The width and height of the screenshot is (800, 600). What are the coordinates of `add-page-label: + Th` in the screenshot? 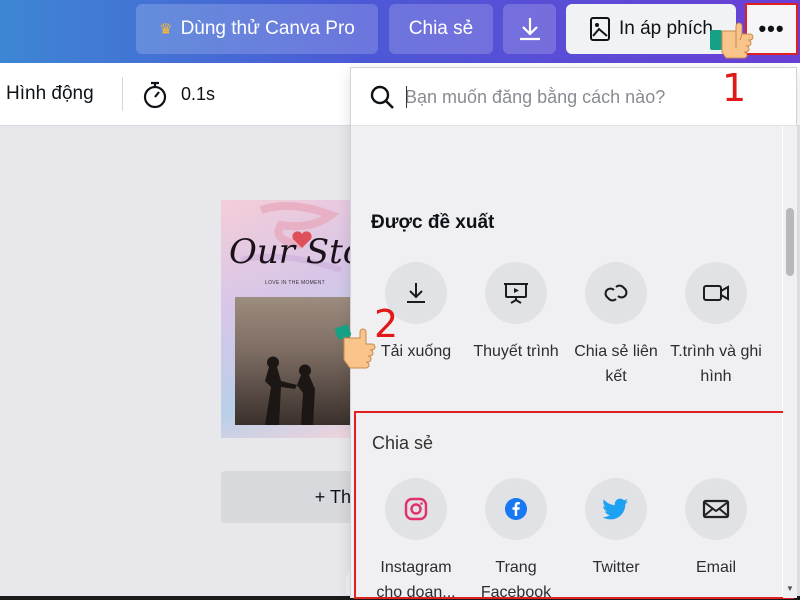 It's located at (332, 496).